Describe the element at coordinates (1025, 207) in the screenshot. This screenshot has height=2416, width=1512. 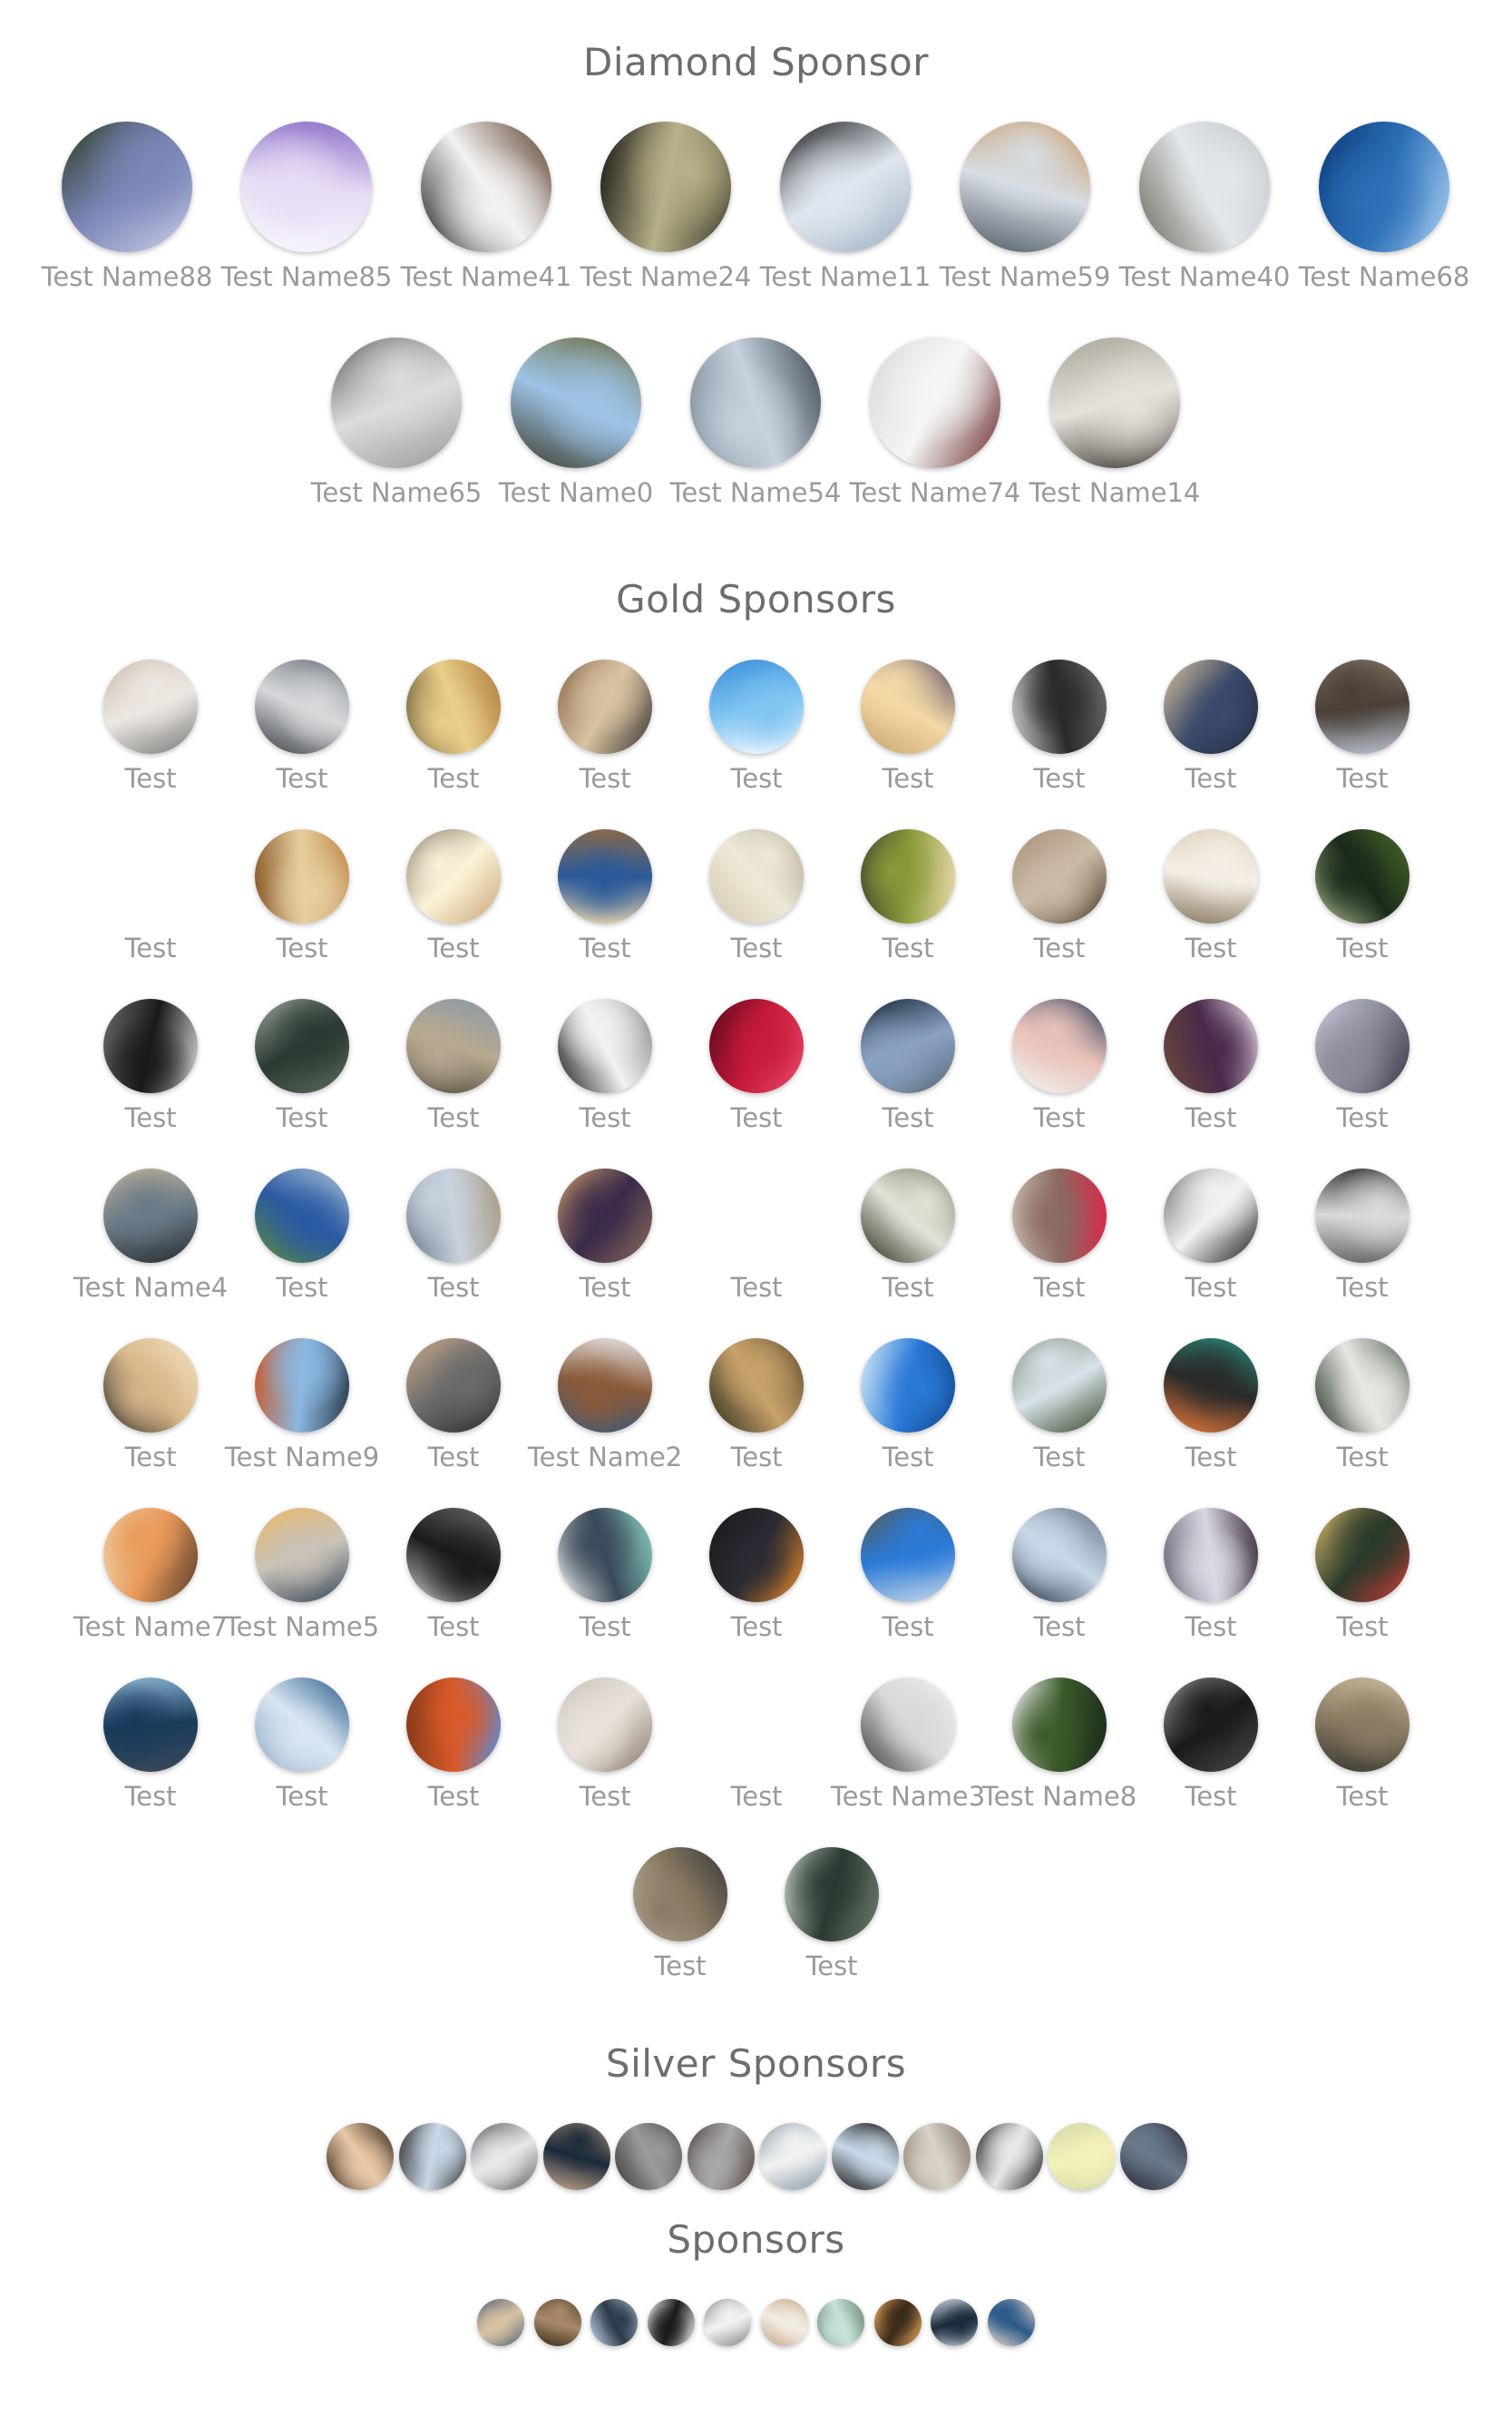
I see `diamond-sponsor: Test Name59` at that location.